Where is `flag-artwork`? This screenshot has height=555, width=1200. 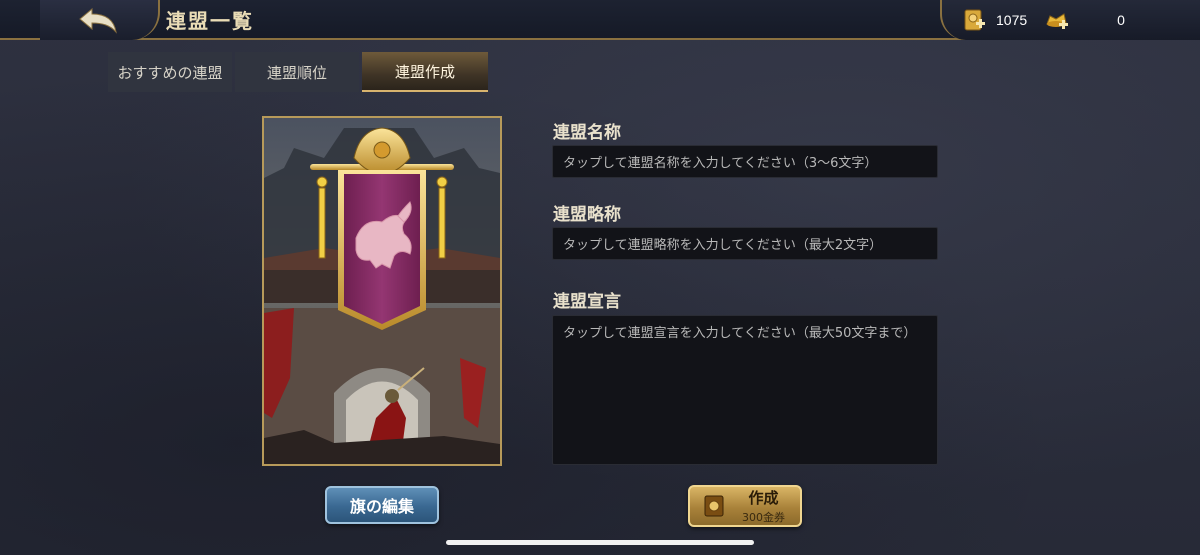 flag-artwork is located at coordinates (382, 291).